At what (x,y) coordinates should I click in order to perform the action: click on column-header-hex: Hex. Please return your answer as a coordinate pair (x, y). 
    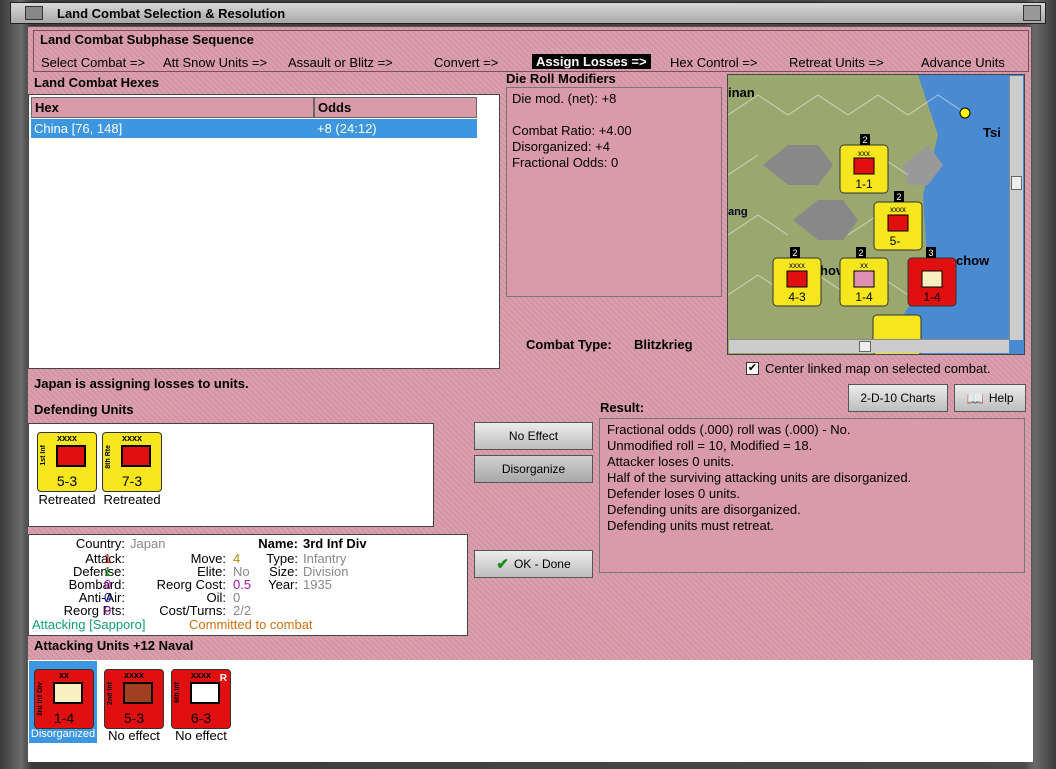
    Looking at the image, I should click on (172, 107).